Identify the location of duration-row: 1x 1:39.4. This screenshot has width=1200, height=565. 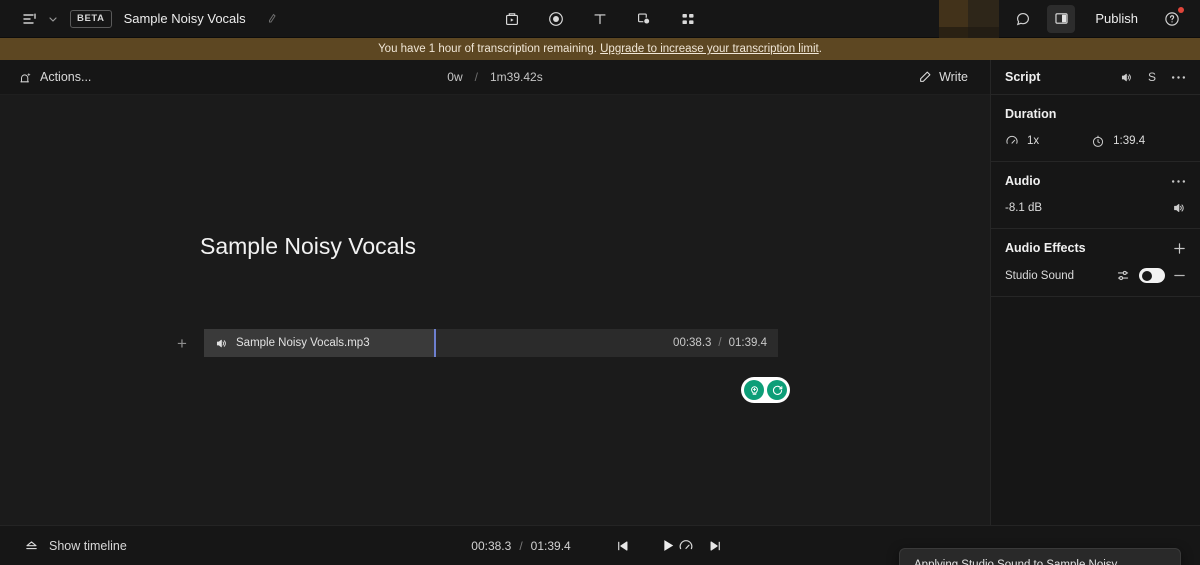
(1095, 141).